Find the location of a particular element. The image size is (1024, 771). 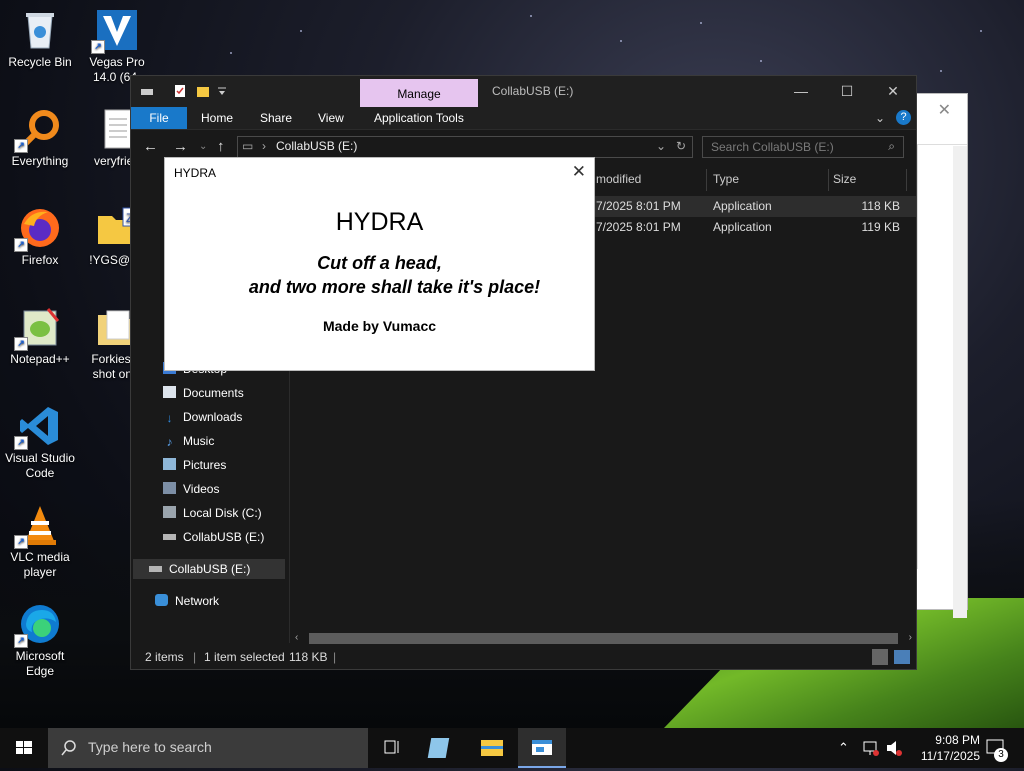

application-window-icon is located at coordinates (542, 747).